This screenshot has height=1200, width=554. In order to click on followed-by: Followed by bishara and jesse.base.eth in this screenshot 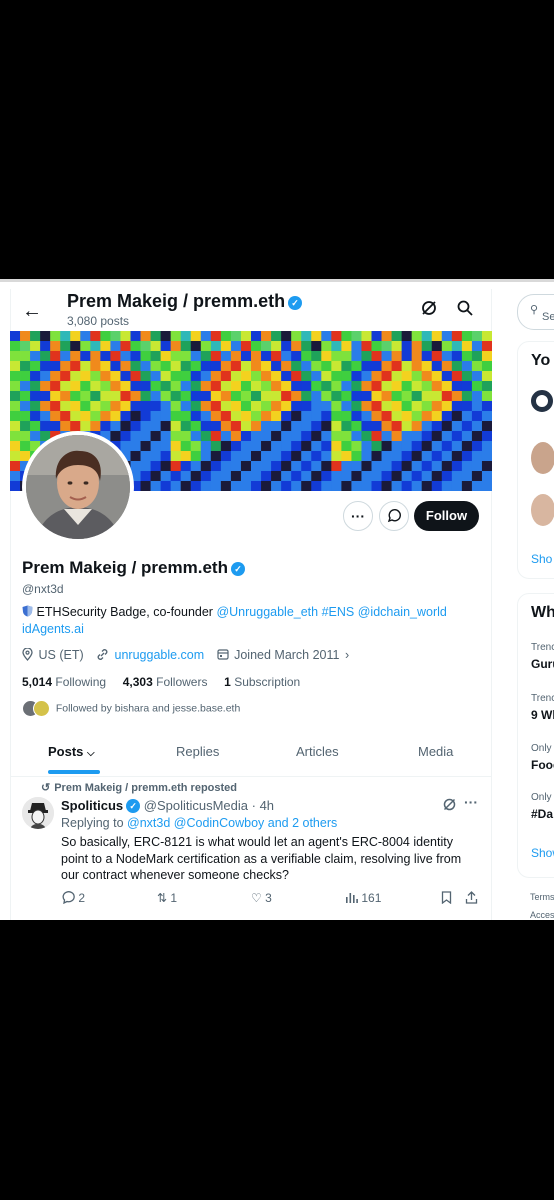, I will do `click(131, 708)`.